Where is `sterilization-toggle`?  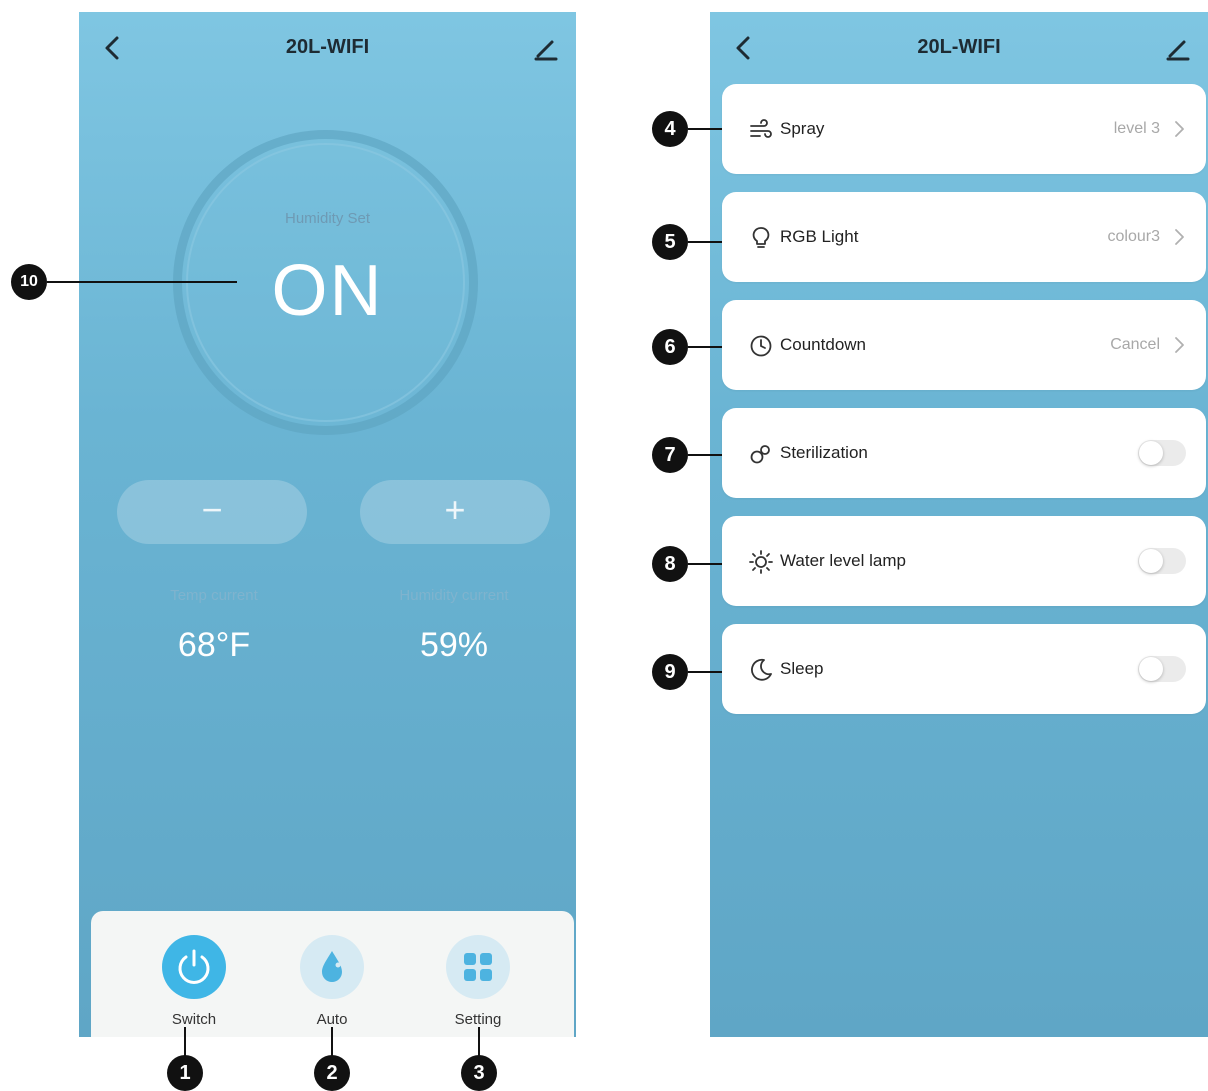 sterilization-toggle is located at coordinates (1162, 453).